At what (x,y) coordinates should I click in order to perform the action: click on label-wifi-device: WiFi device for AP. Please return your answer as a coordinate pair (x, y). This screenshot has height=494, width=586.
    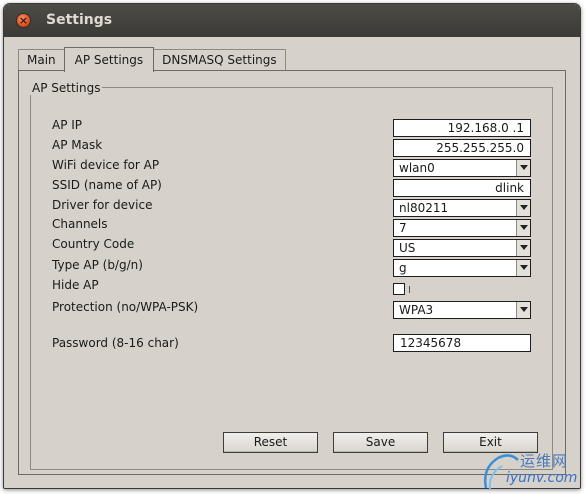
    Looking at the image, I should click on (106, 165).